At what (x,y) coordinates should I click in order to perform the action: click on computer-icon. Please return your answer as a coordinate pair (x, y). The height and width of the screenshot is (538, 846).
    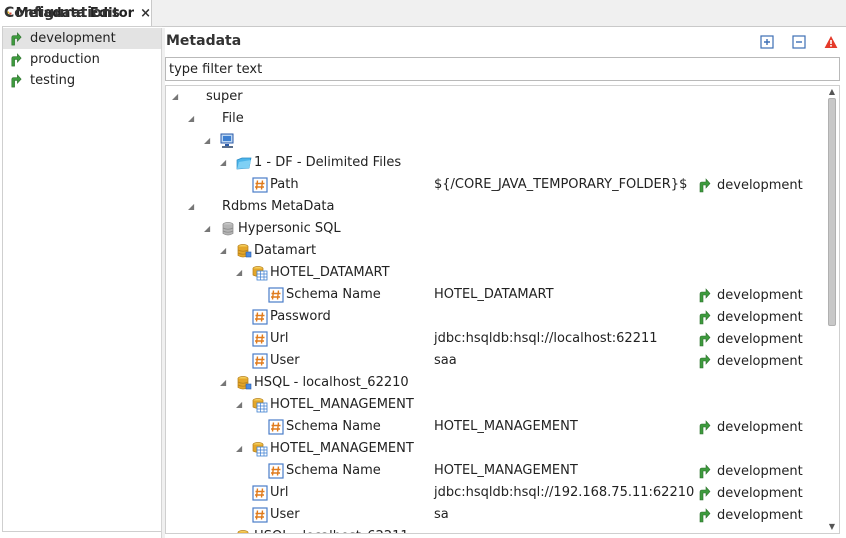
    Looking at the image, I should click on (227, 140).